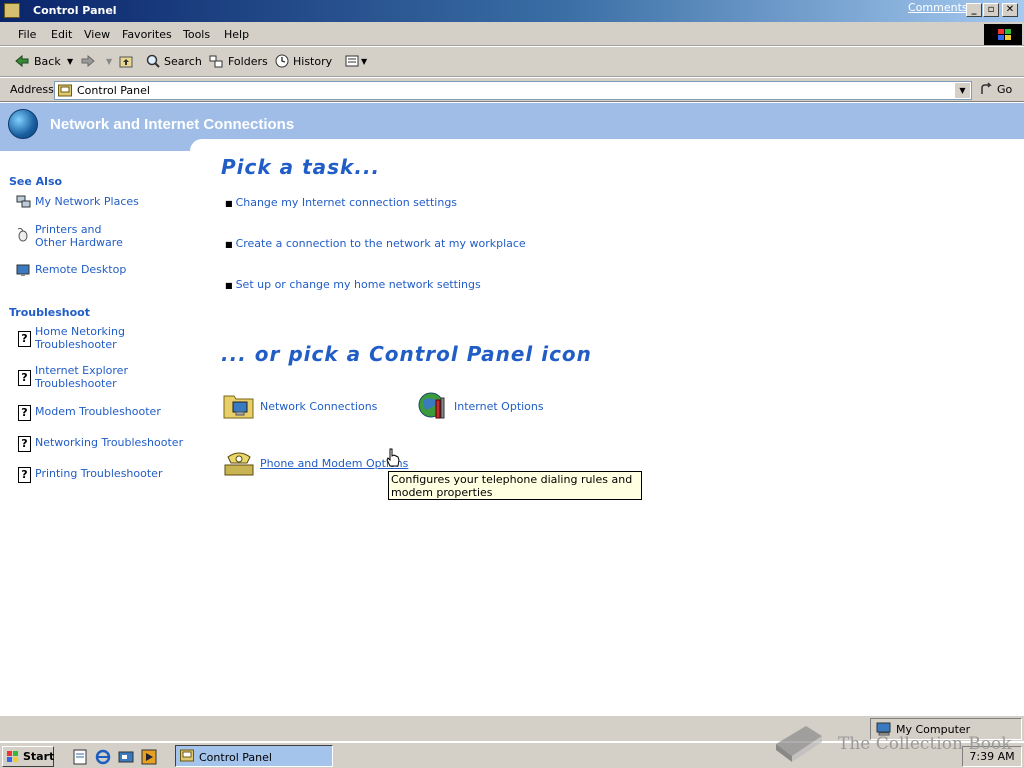 This screenshot has height=768, width=1024. What do you see at coordinates (147, 34) in the screenshot?
I see `menu-favorites: Favorites` at bounding box center [147, 34].